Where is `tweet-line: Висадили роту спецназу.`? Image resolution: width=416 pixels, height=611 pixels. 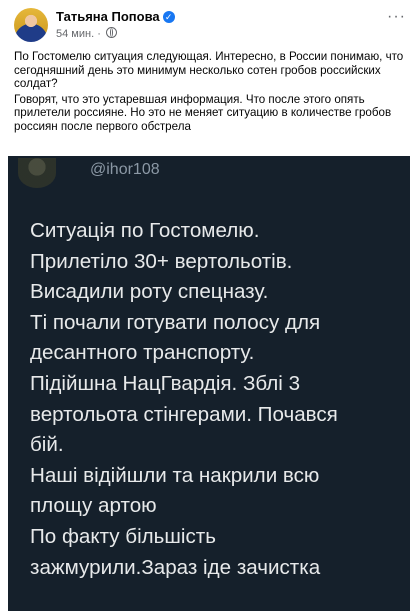
tweet-line: Висадили роту спецназу. is located at coordinates (149, 292).